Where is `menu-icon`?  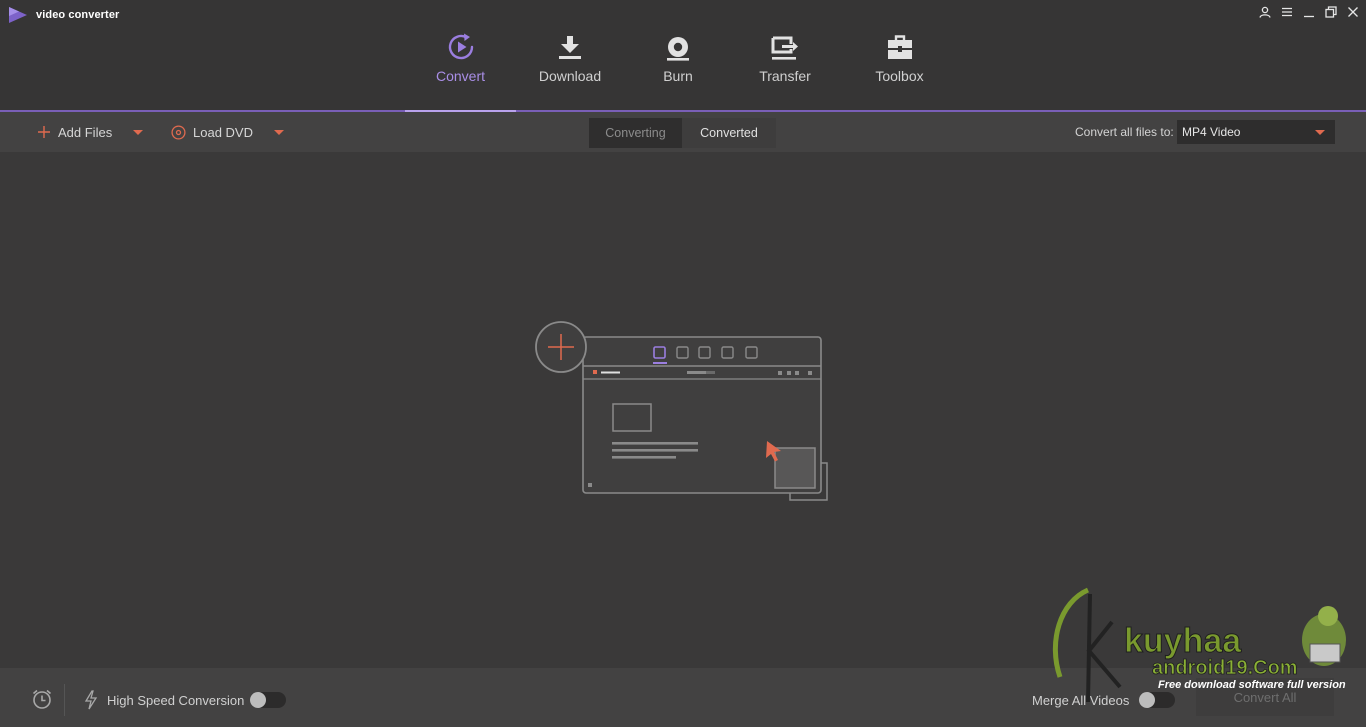 menu-icon is located at coordinates (1287, 12).